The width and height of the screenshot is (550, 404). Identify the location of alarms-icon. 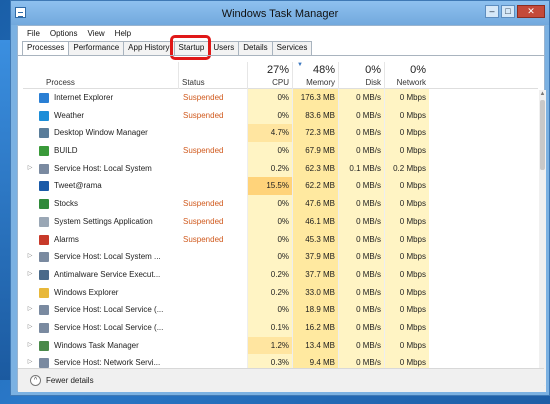
(44, 239).